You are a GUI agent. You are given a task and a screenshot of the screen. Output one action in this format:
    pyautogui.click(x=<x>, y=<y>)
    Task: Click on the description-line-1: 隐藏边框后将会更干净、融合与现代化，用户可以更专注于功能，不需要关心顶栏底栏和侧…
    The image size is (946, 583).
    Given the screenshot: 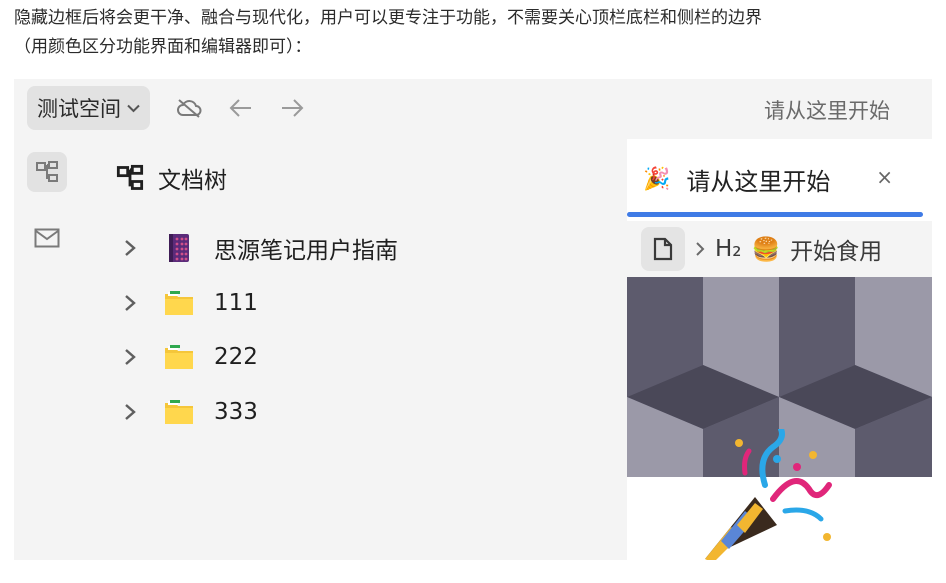 What is the action you would take?
    pyautogui.click(x=388, y=18)
    